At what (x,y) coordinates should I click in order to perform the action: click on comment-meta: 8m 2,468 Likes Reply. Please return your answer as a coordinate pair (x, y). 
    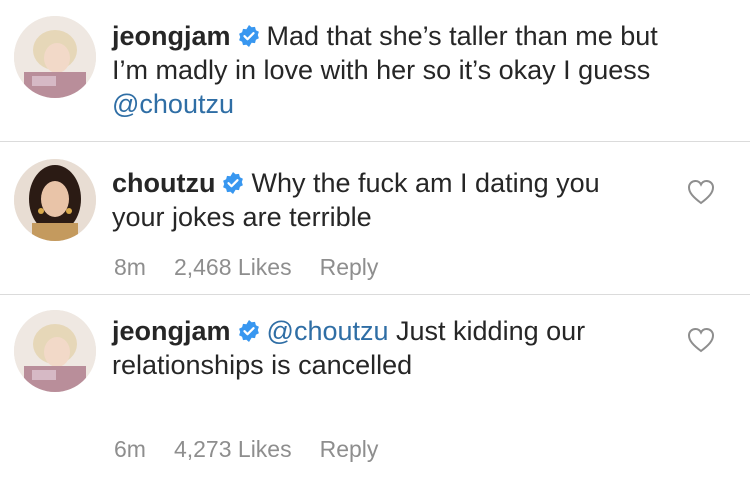
    Looking at the image, I should click on (260, 267).